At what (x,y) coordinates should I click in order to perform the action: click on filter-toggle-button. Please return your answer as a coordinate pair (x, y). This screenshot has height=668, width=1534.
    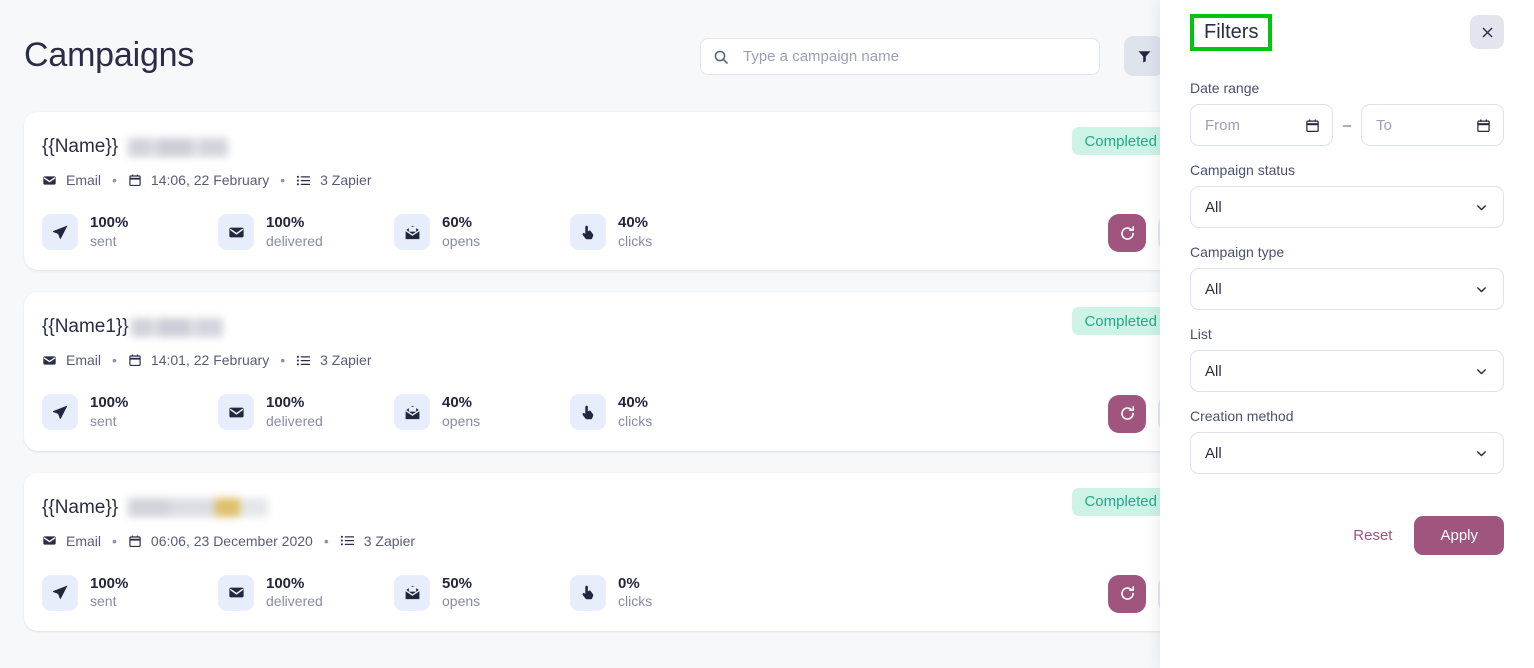
    Looking at the image, I should click on (1142, 56).